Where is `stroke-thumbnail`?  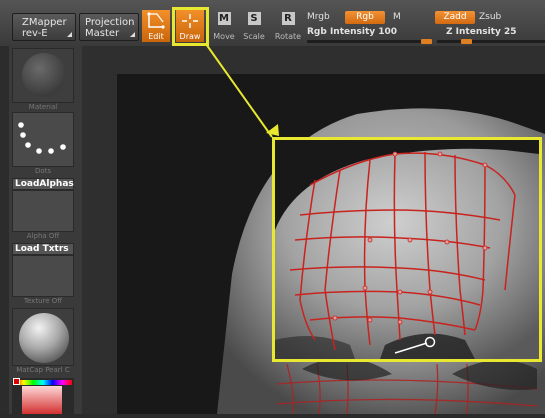
stroke-thumbnail is located at coordinates (43, 139).